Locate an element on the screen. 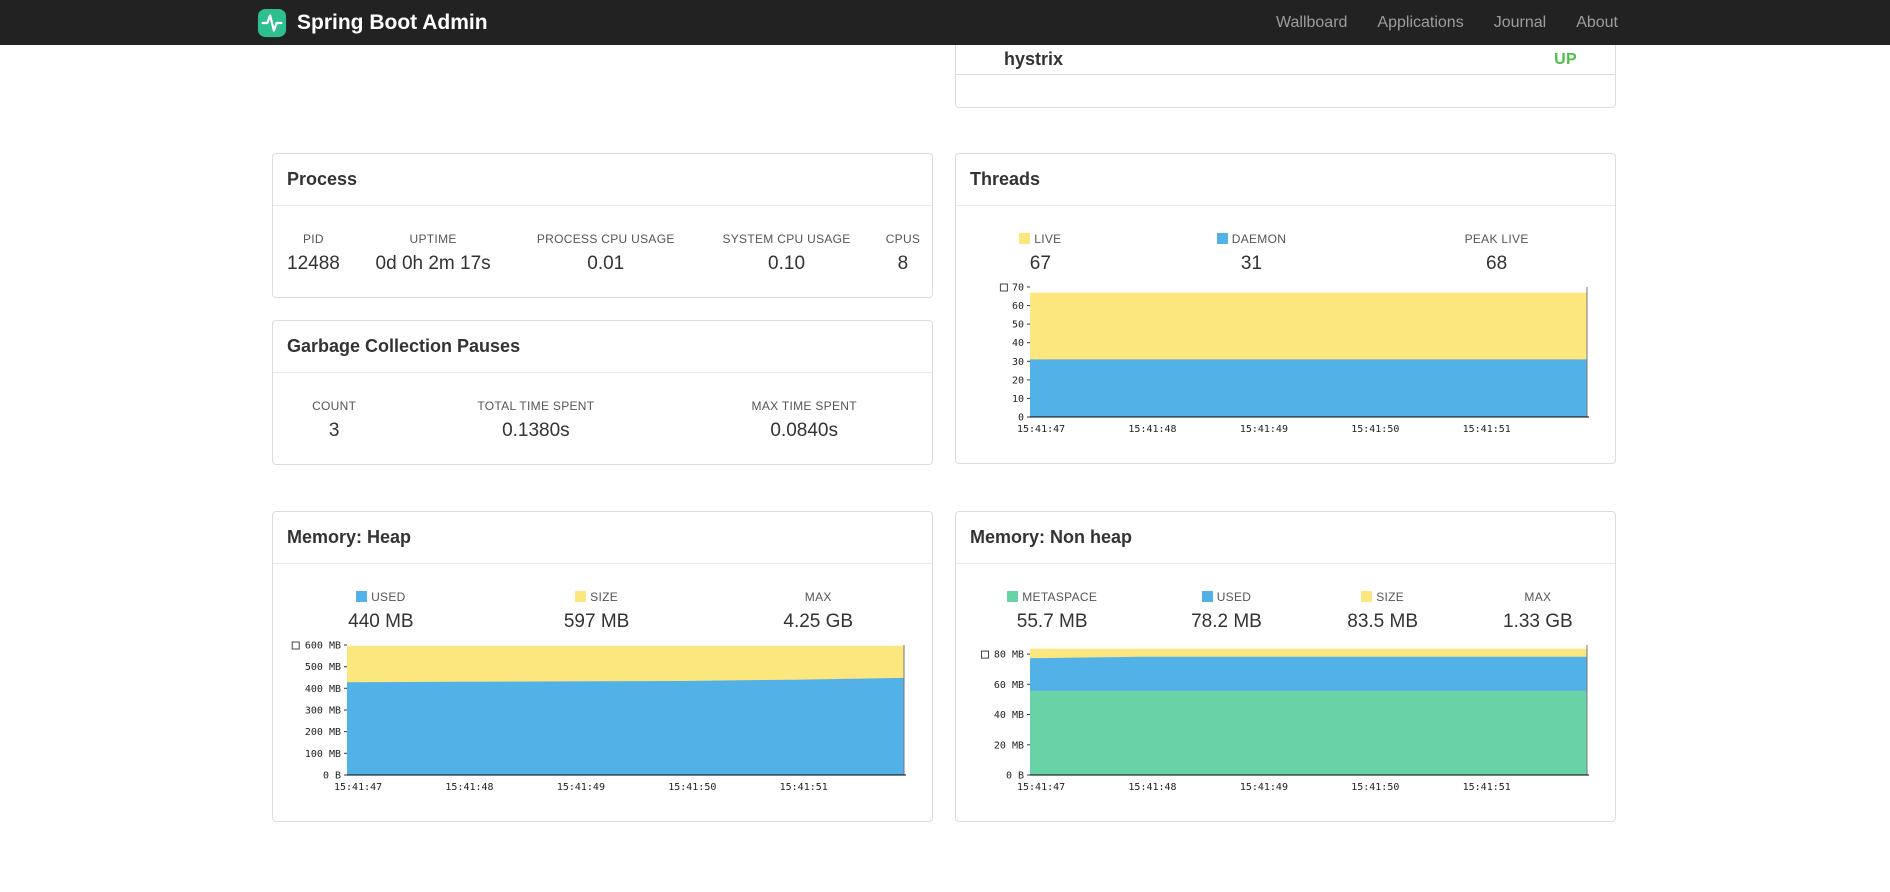  nav-applications: Applications is located at coordinates (1420, 22).